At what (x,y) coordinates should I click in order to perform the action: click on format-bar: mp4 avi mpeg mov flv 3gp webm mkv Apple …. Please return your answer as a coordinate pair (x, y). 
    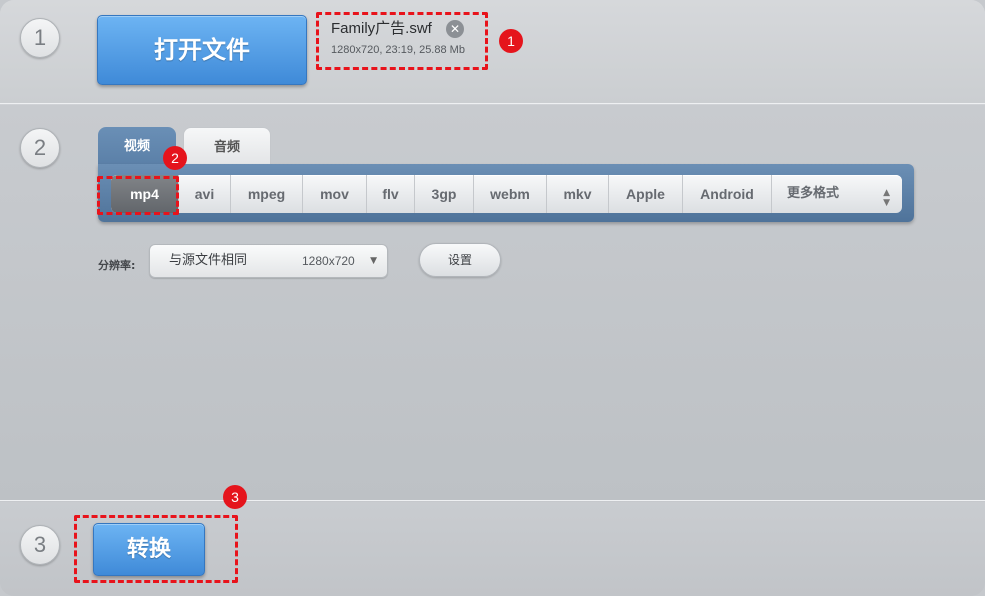
    Looking at the image, I should click on (506, 194).